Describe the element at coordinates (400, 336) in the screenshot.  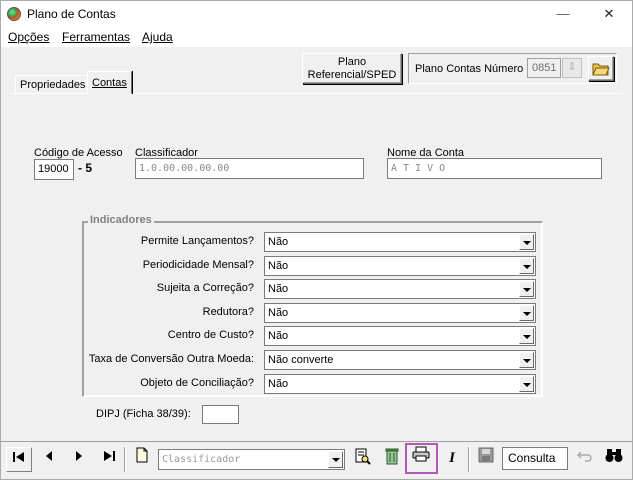
I see `centro-custo-select: Não` at that location.